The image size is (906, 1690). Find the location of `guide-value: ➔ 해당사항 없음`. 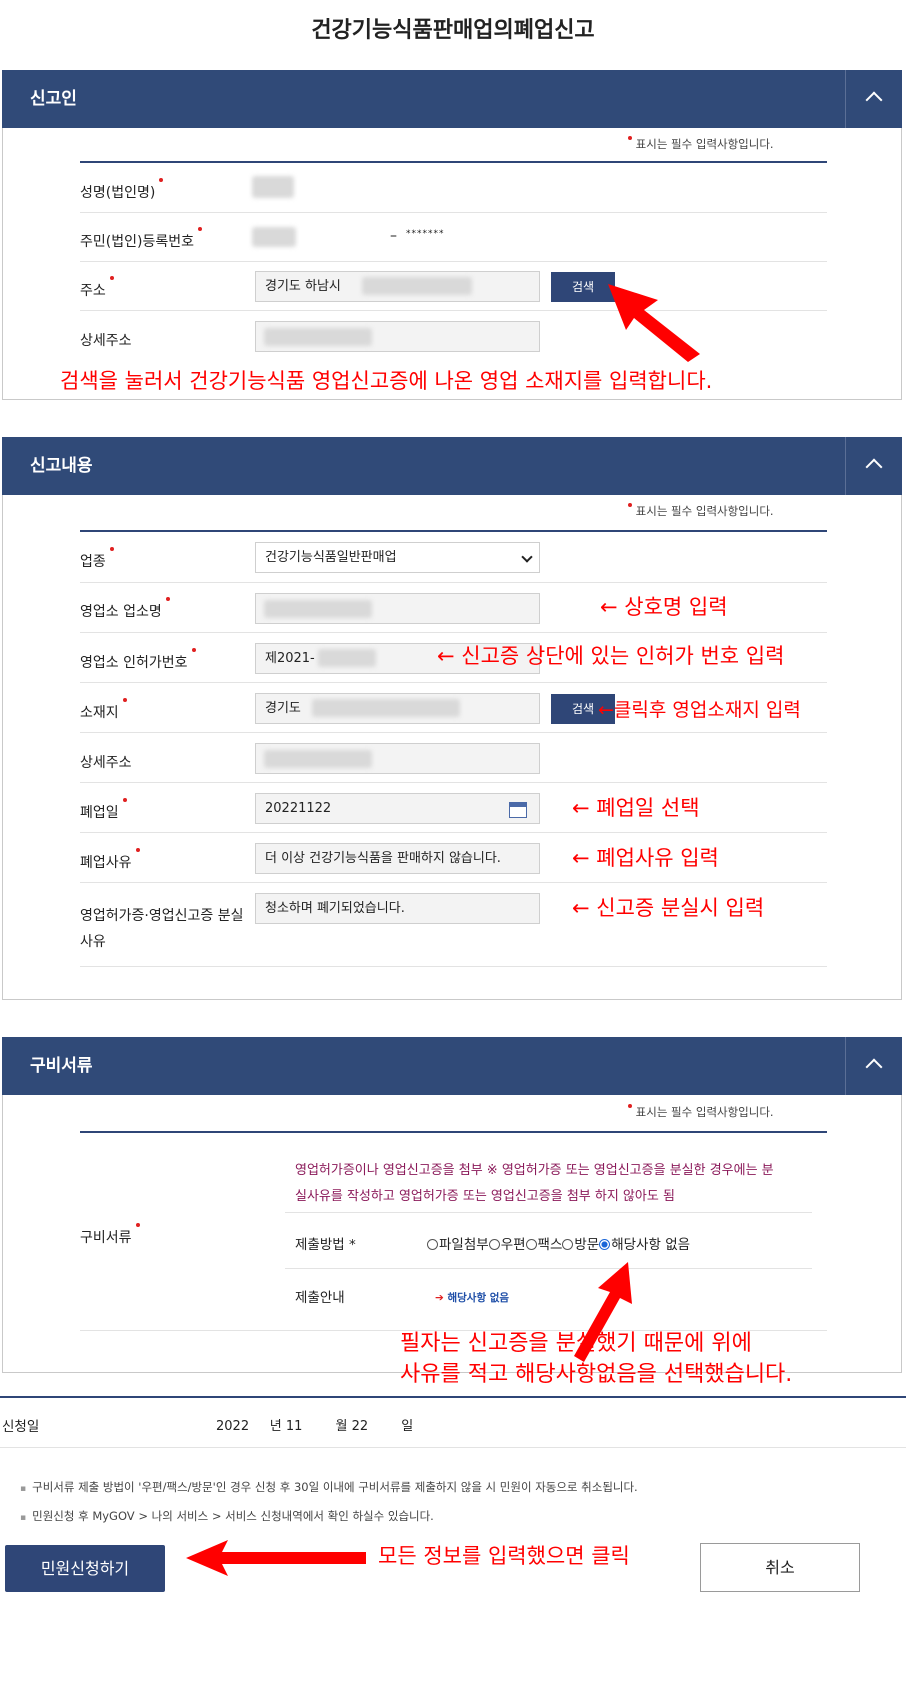

guide-value: ➔ 해당사항 없음 is located at coordinates (472, 1298).